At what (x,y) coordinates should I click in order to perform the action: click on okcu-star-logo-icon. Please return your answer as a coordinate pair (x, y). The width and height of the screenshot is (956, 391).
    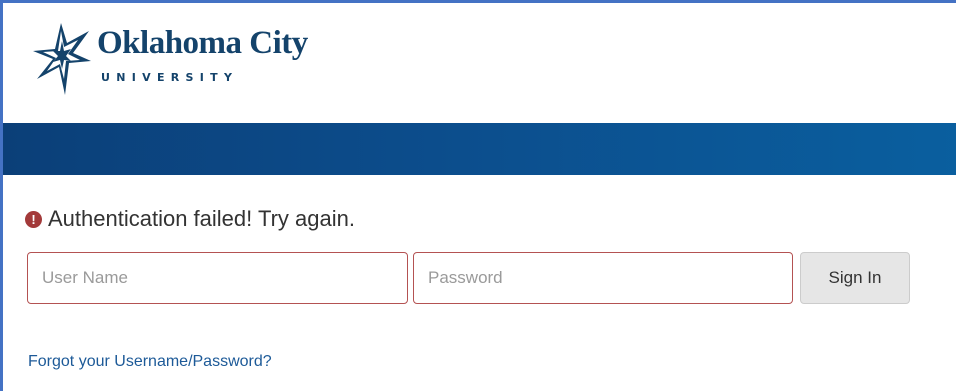
    Looking at the image, I should click on (62, 59).